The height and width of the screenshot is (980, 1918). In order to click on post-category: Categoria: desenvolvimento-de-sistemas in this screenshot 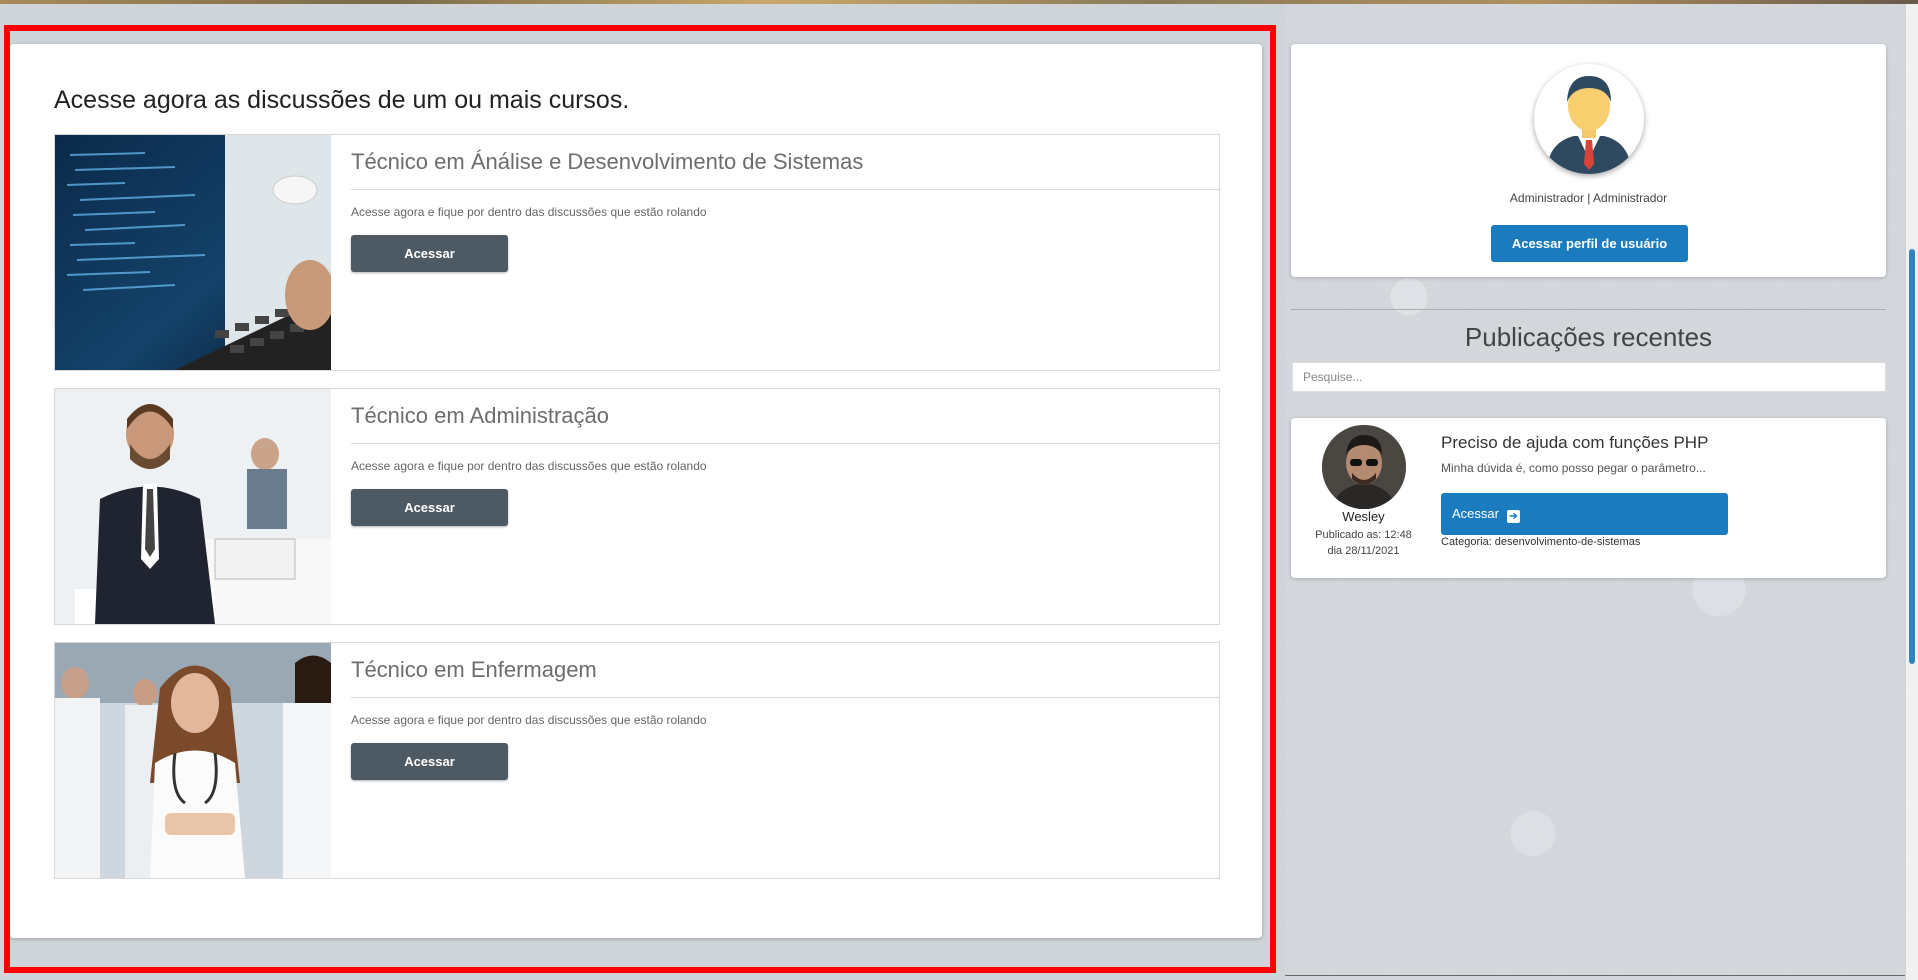, I will do `click(1541, 542)`.